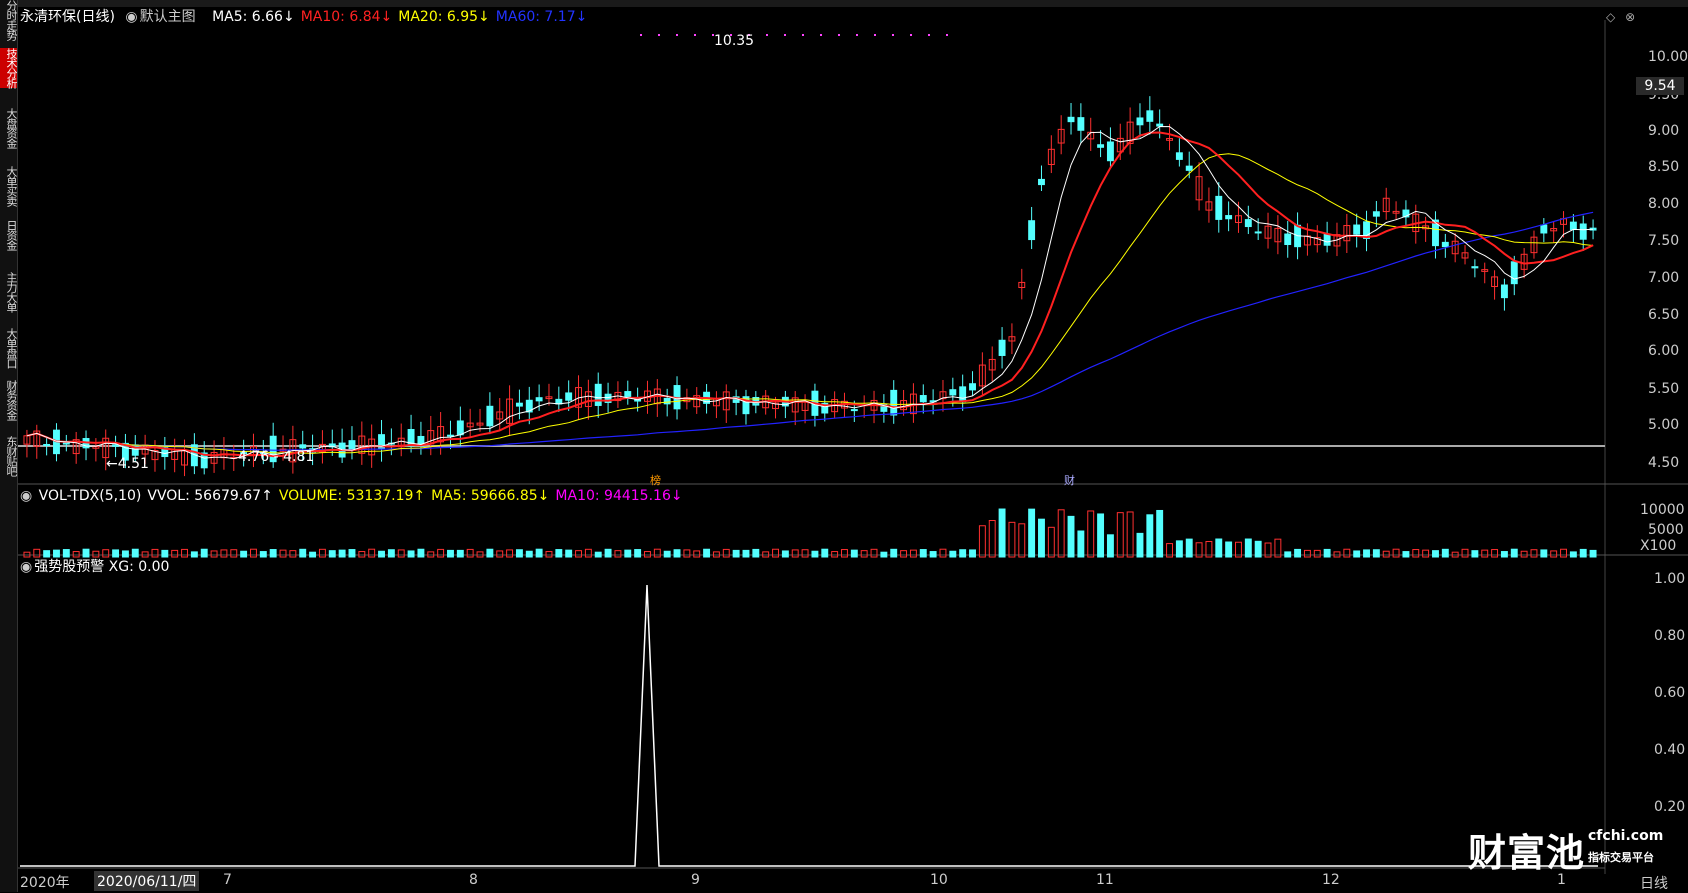 The width and height of the screenshot is (1688, 893). Describe the element at coordinates (127, 464) in the screenshot. I see `low-annotation: ←4.51` at that location.